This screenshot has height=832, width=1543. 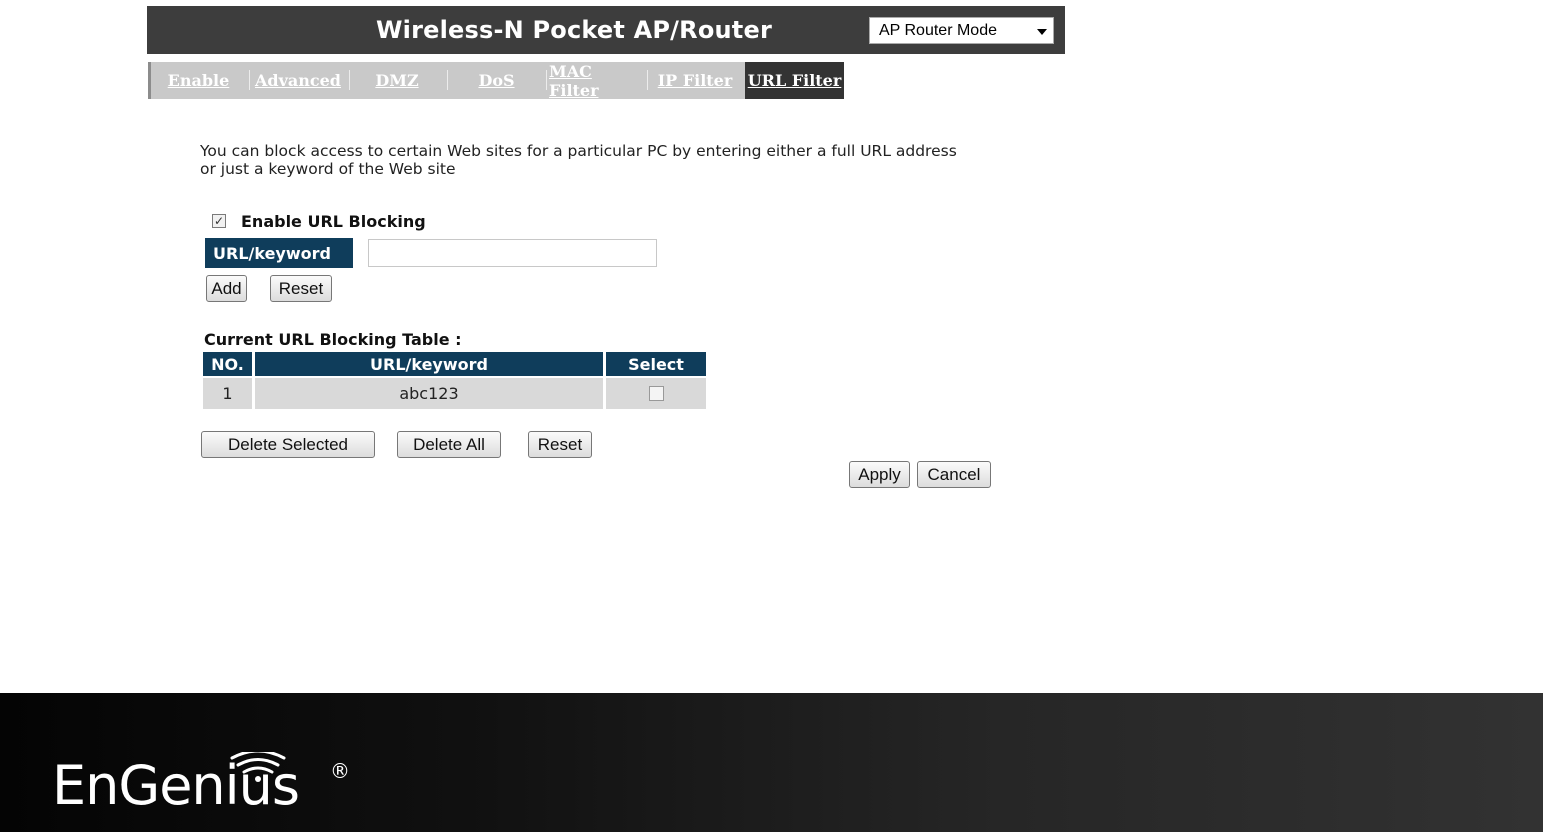 What do you see at coordinates (938, 30) in the screenshot?
I see `mode-select-value: AP Router Mode` at bounding box center [938, 30].